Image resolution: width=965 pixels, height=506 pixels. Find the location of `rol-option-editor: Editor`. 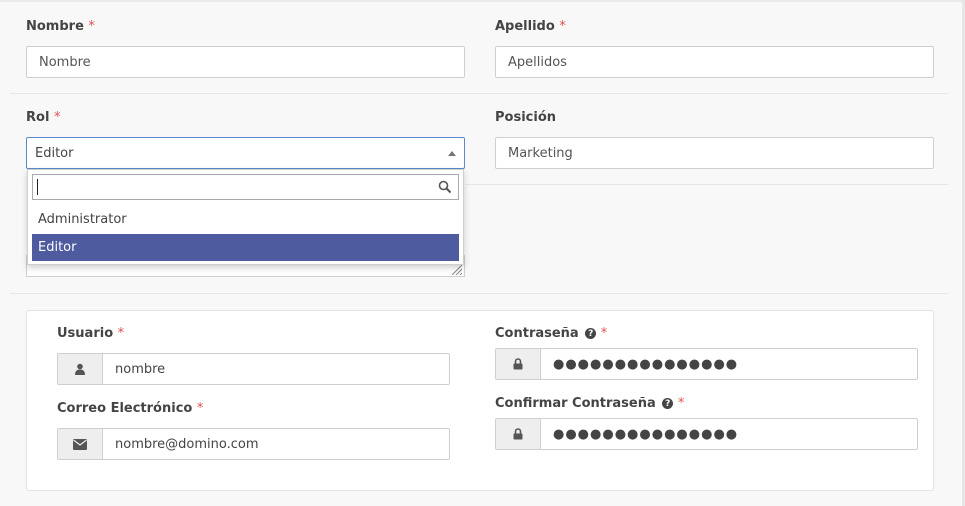

rol-option-editor: Editor is located at coordinates (245, 247).